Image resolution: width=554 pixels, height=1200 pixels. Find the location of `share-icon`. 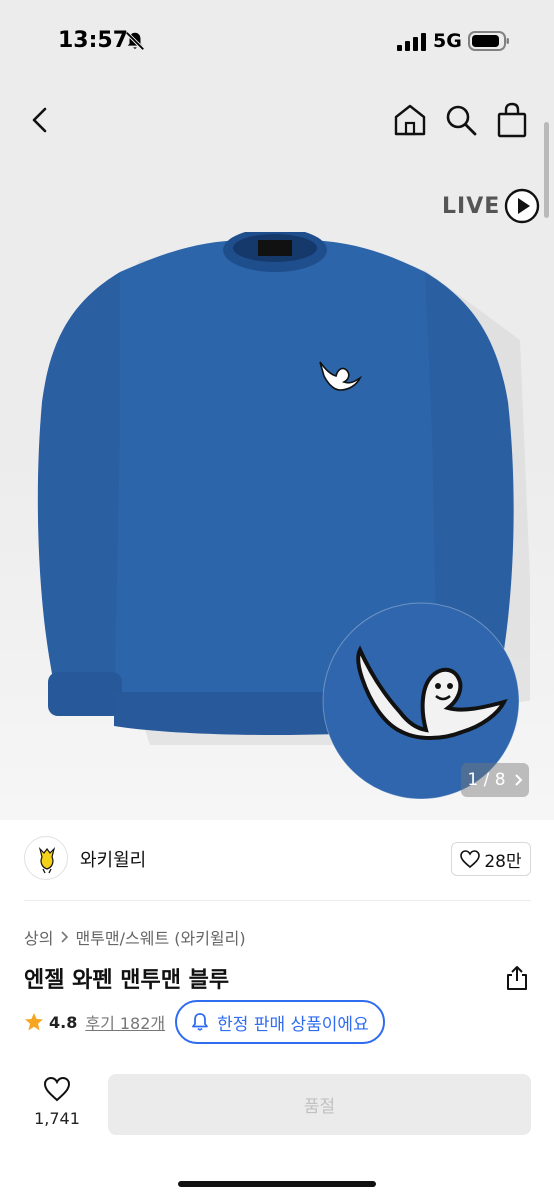

share-icon is located at coordinates (517, 978).